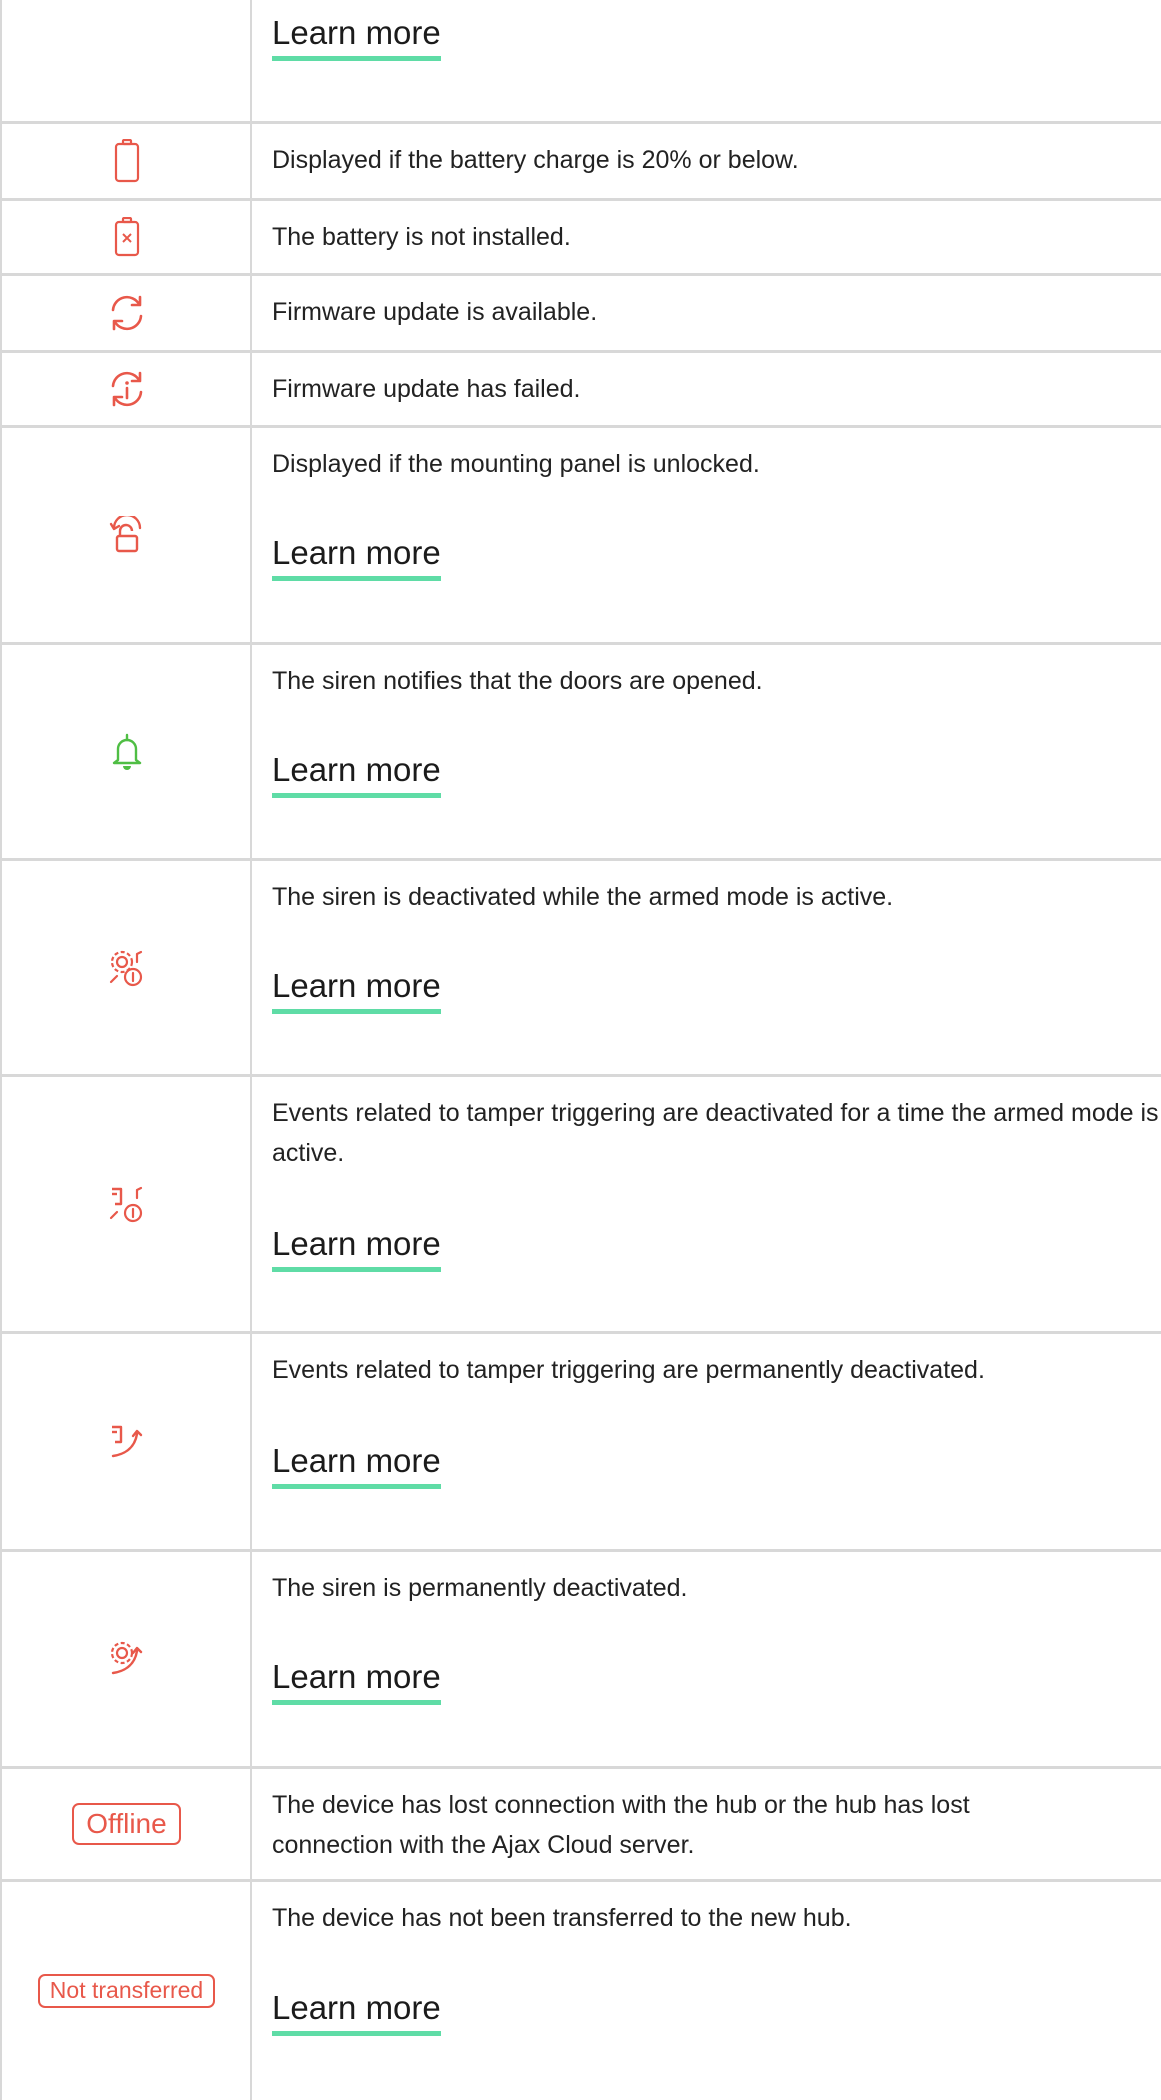  What do you see at coordinates (716, 62) in the screenshot?
I see `description-cell: Learn more` at bounding box center [716, 62].